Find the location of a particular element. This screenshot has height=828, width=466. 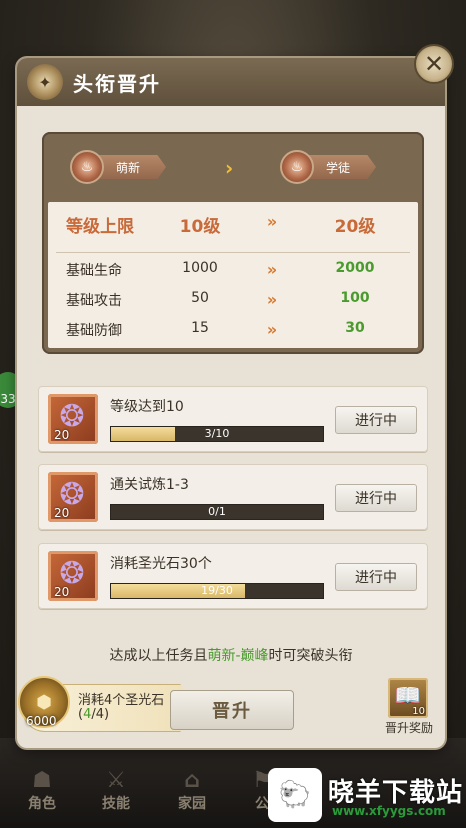

task-progress-bar: 0/1 is located at coordinates (217, 512).